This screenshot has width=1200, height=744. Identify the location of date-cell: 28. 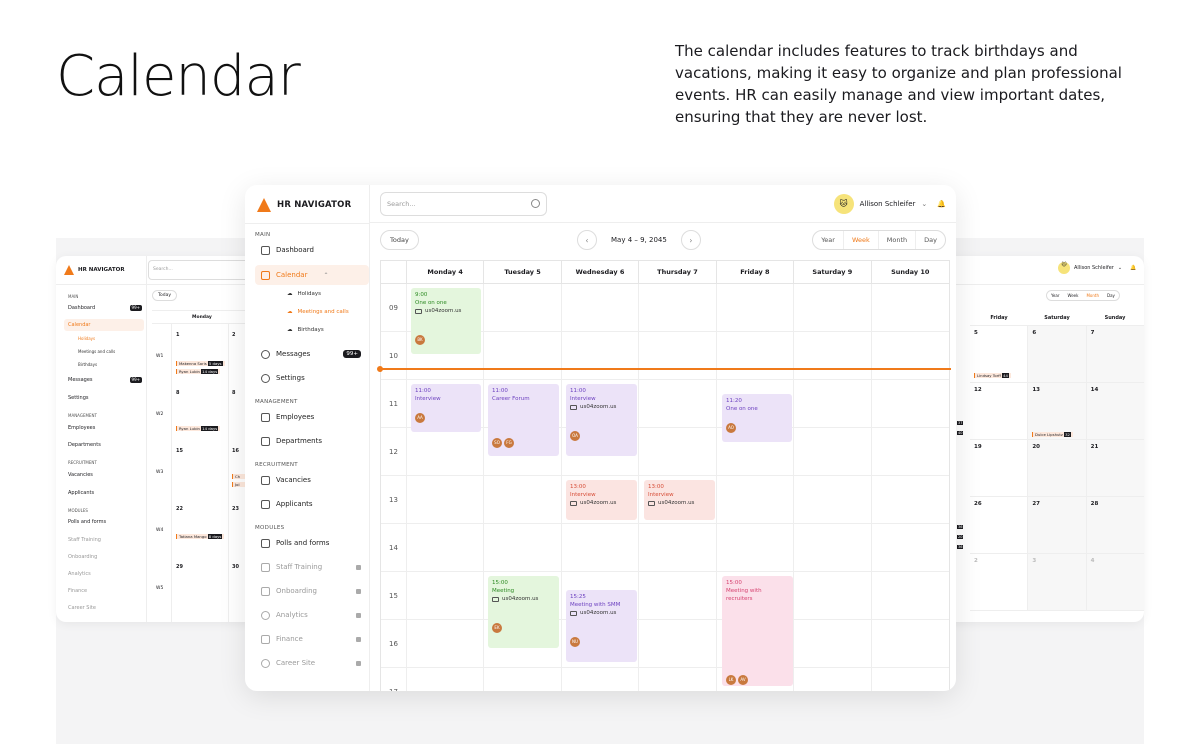
(1115, 525).